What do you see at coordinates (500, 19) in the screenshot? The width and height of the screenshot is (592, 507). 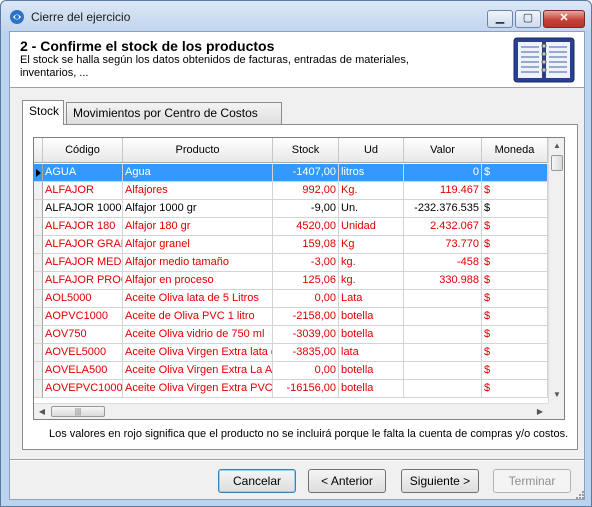 I see `minimize-button: ▁` at bounding box center [500, 19].